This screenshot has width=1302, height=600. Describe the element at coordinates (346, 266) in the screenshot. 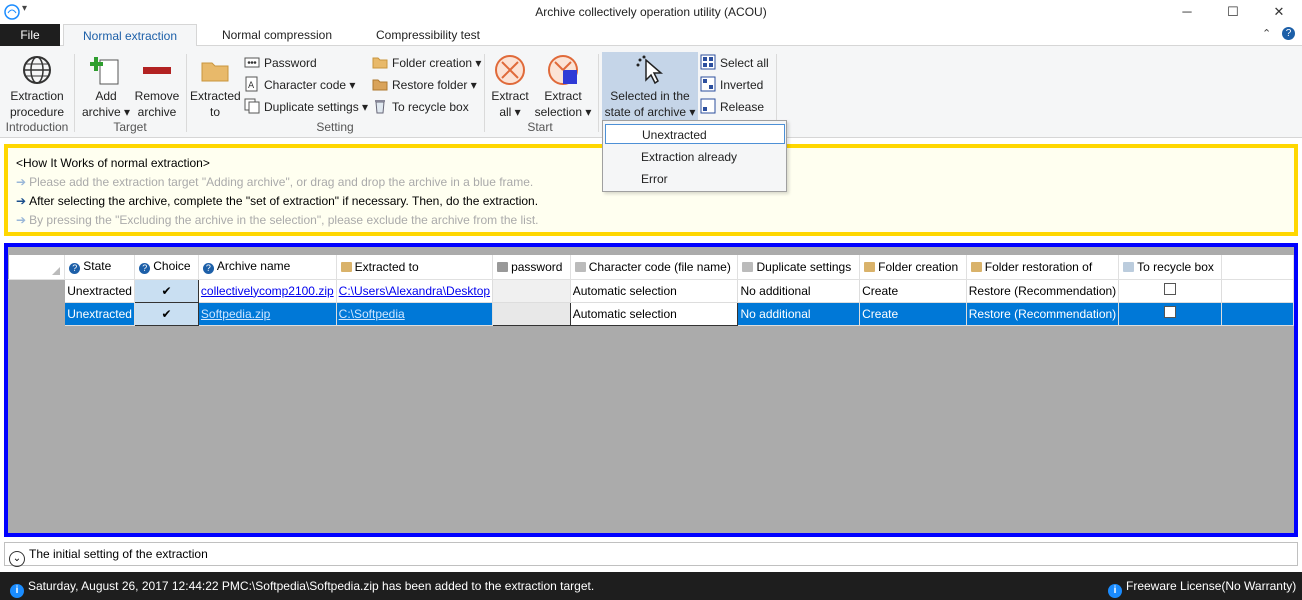

I see `folder-icon` at that location.